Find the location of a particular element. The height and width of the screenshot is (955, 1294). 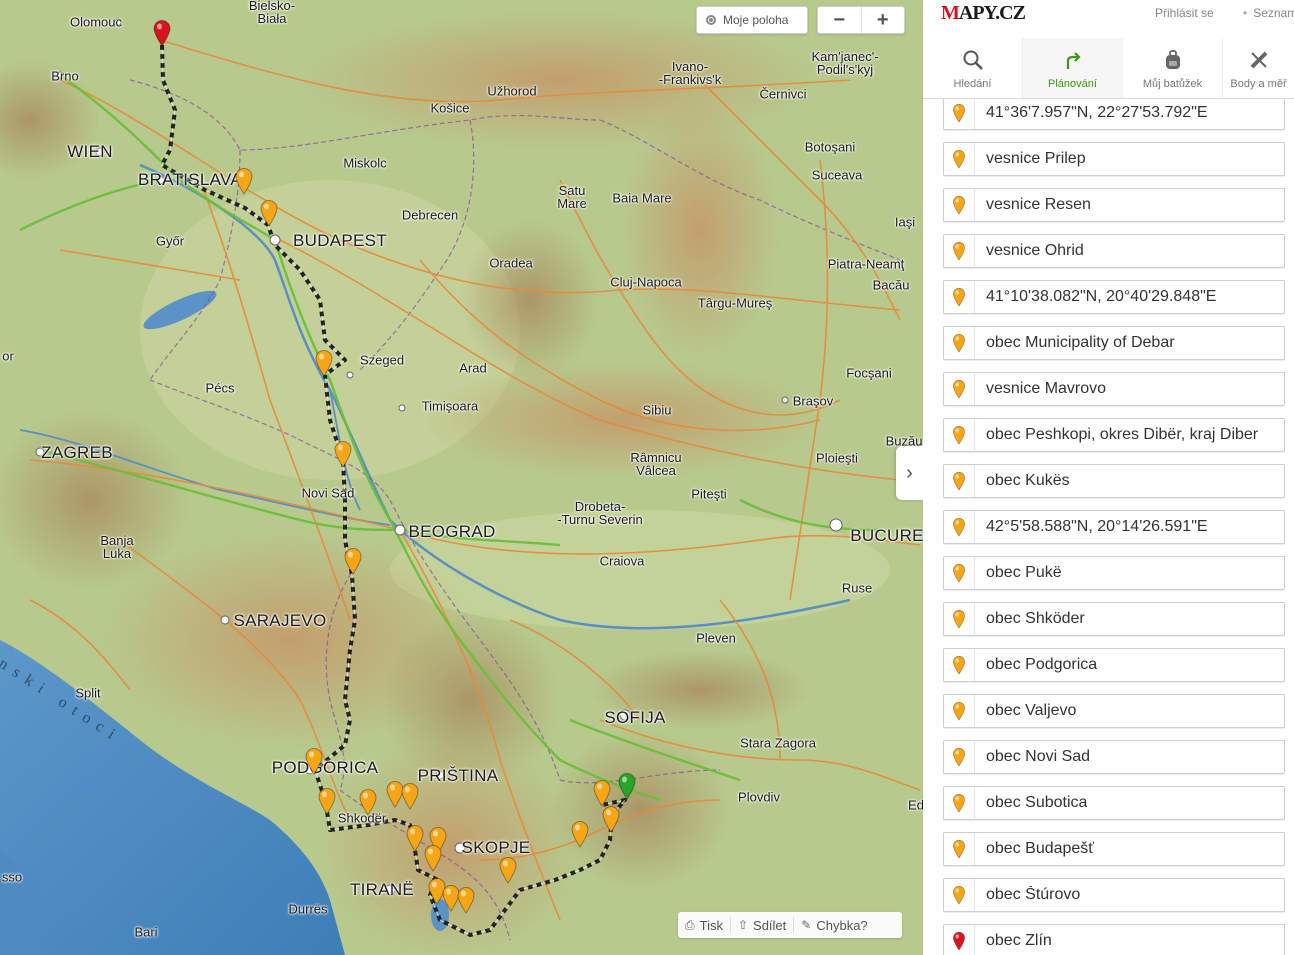

tab-measure: Body a měř is located at coordinates (1258, 68).